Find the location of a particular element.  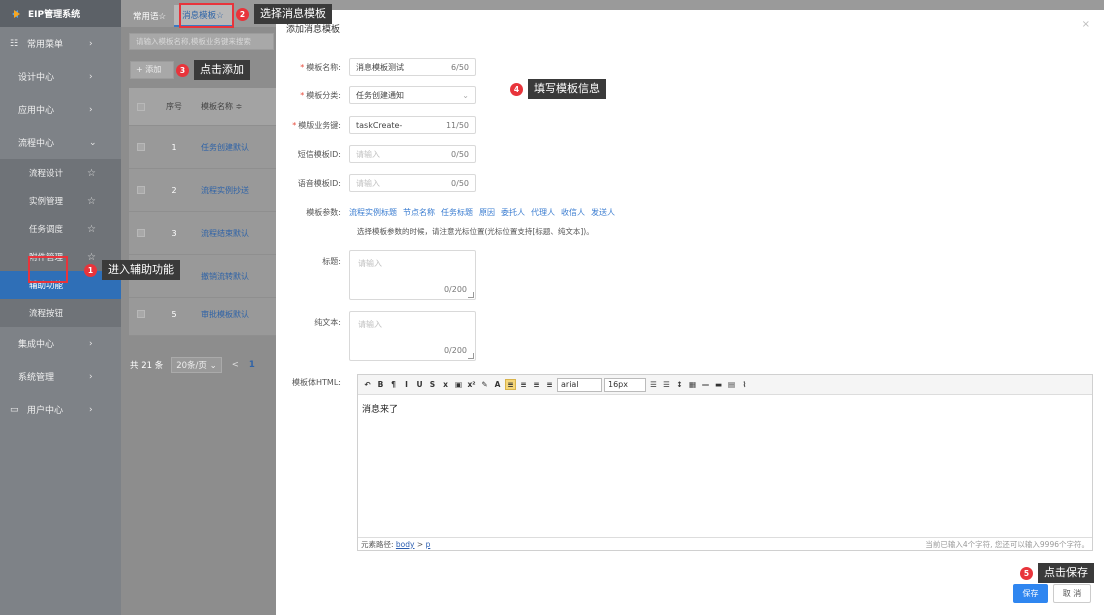

chevron-down-icon: ⌄ is located at coordinates (93, 142).